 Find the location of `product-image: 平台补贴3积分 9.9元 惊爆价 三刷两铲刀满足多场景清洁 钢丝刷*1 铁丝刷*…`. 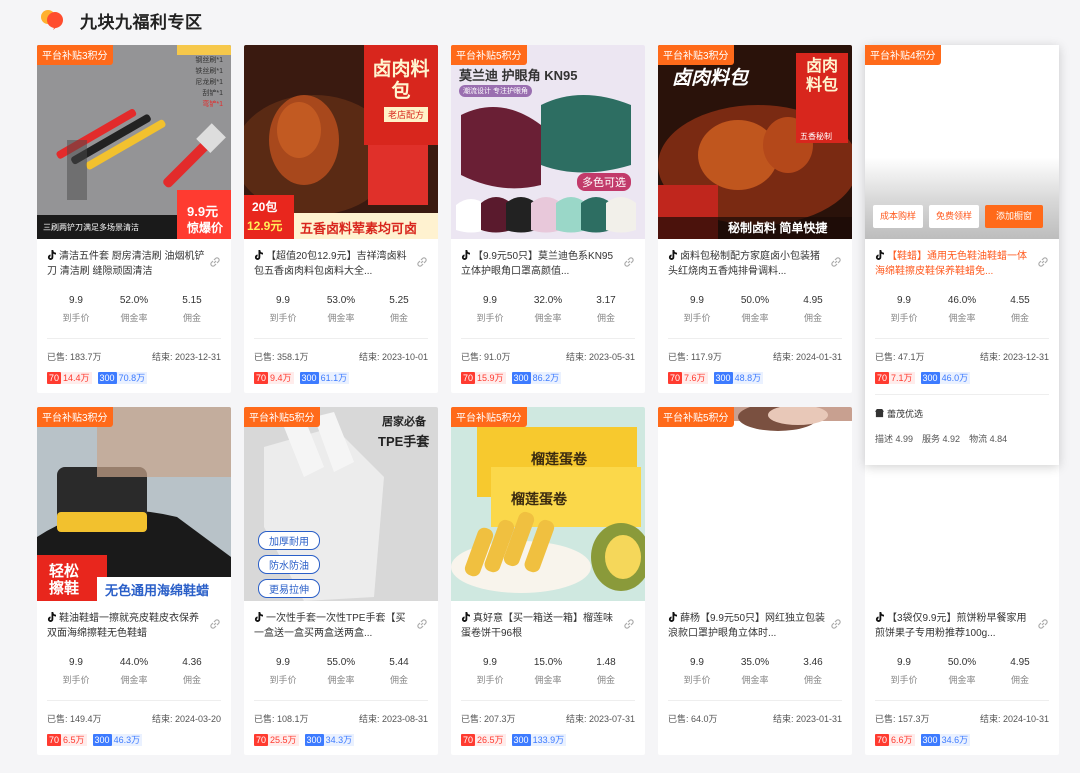

product-image: 平台补贴3积分 9.9元 惊爆价 三刷两铲刀满足多场景清洁 钢丝刷*1 铁丝刷*… is located at coordinates (134, 142).